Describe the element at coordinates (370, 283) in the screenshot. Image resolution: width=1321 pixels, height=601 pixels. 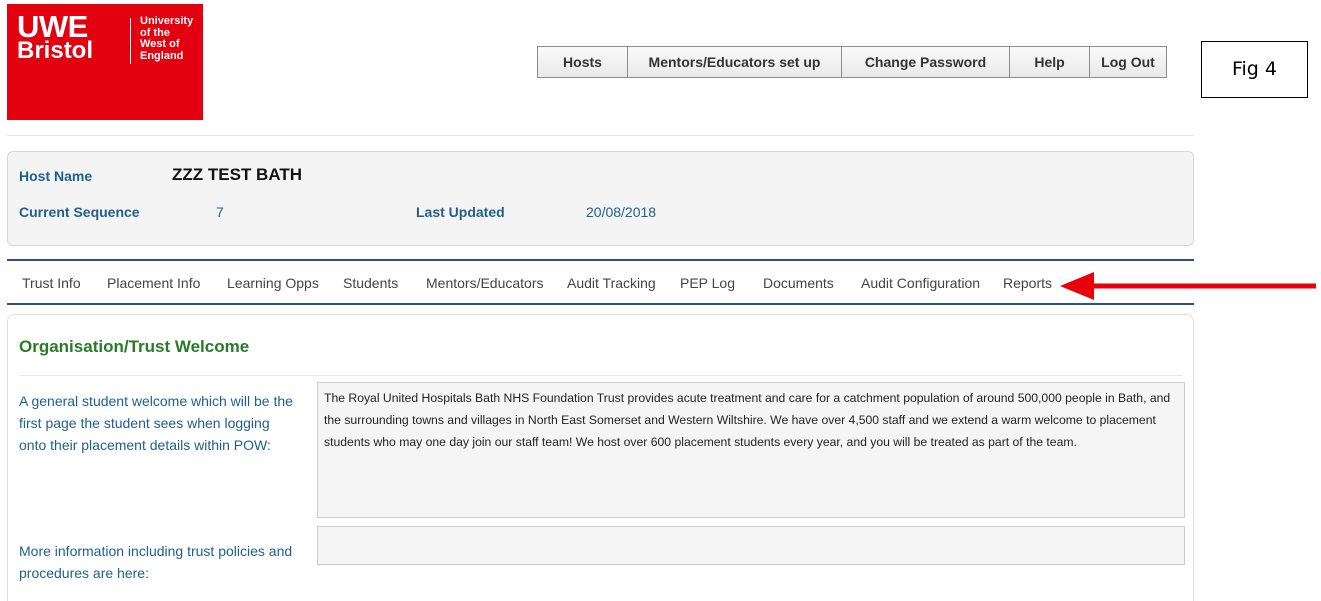
I see `tab-students: Students` at that location.